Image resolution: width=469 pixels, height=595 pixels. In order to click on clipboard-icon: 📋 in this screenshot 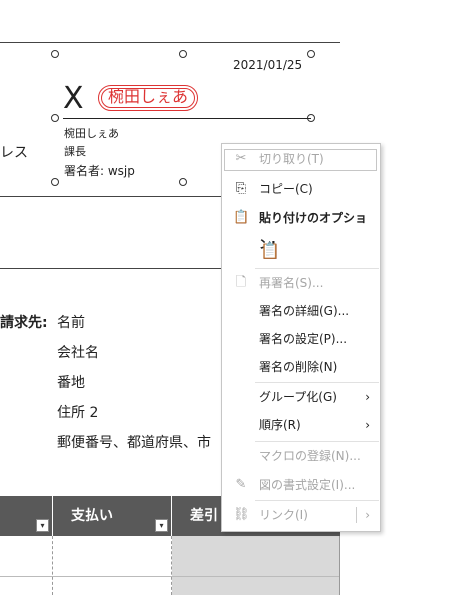, I will do `click(270, 250)`.